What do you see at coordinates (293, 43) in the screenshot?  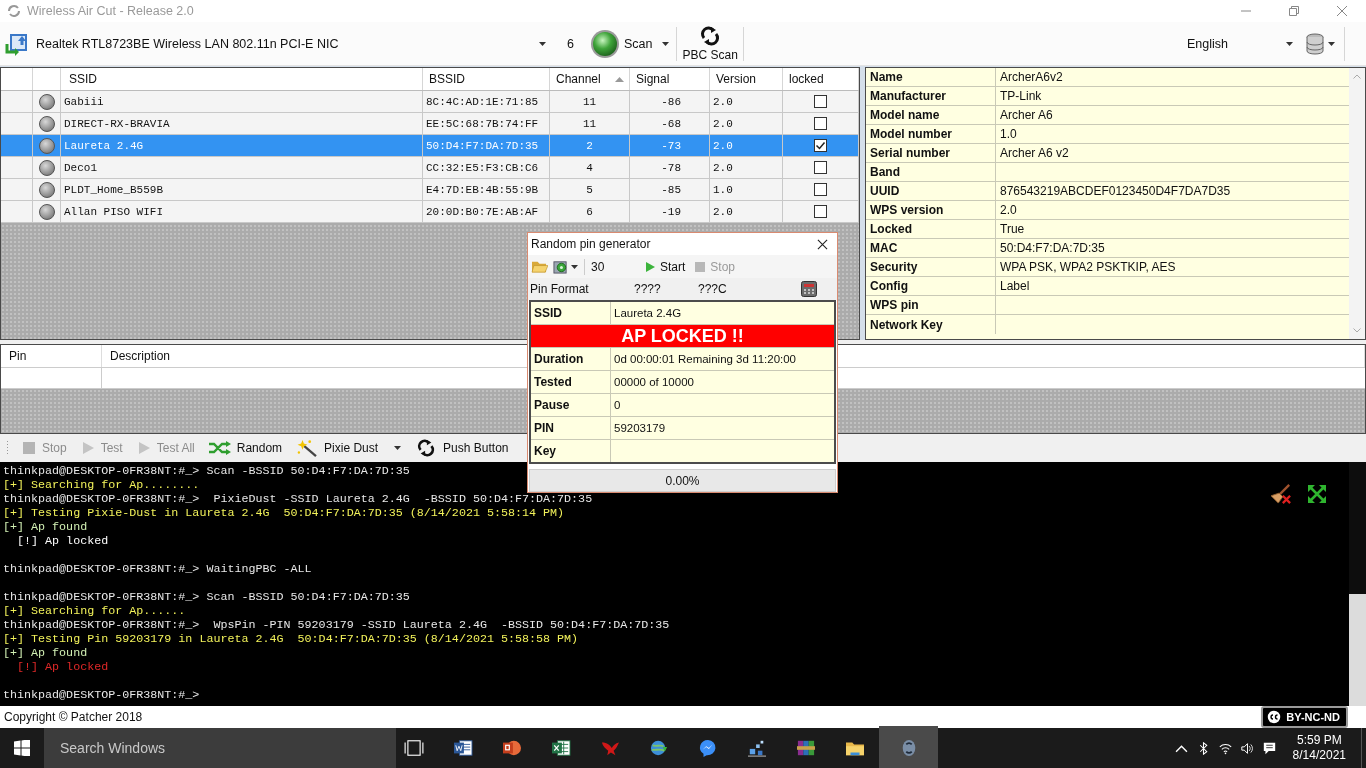 I see `adapter-dropdown: Realtek RTL8723BE Wireless LAN 802.11n PCI-E NIC` at bounding box center [293, 43].